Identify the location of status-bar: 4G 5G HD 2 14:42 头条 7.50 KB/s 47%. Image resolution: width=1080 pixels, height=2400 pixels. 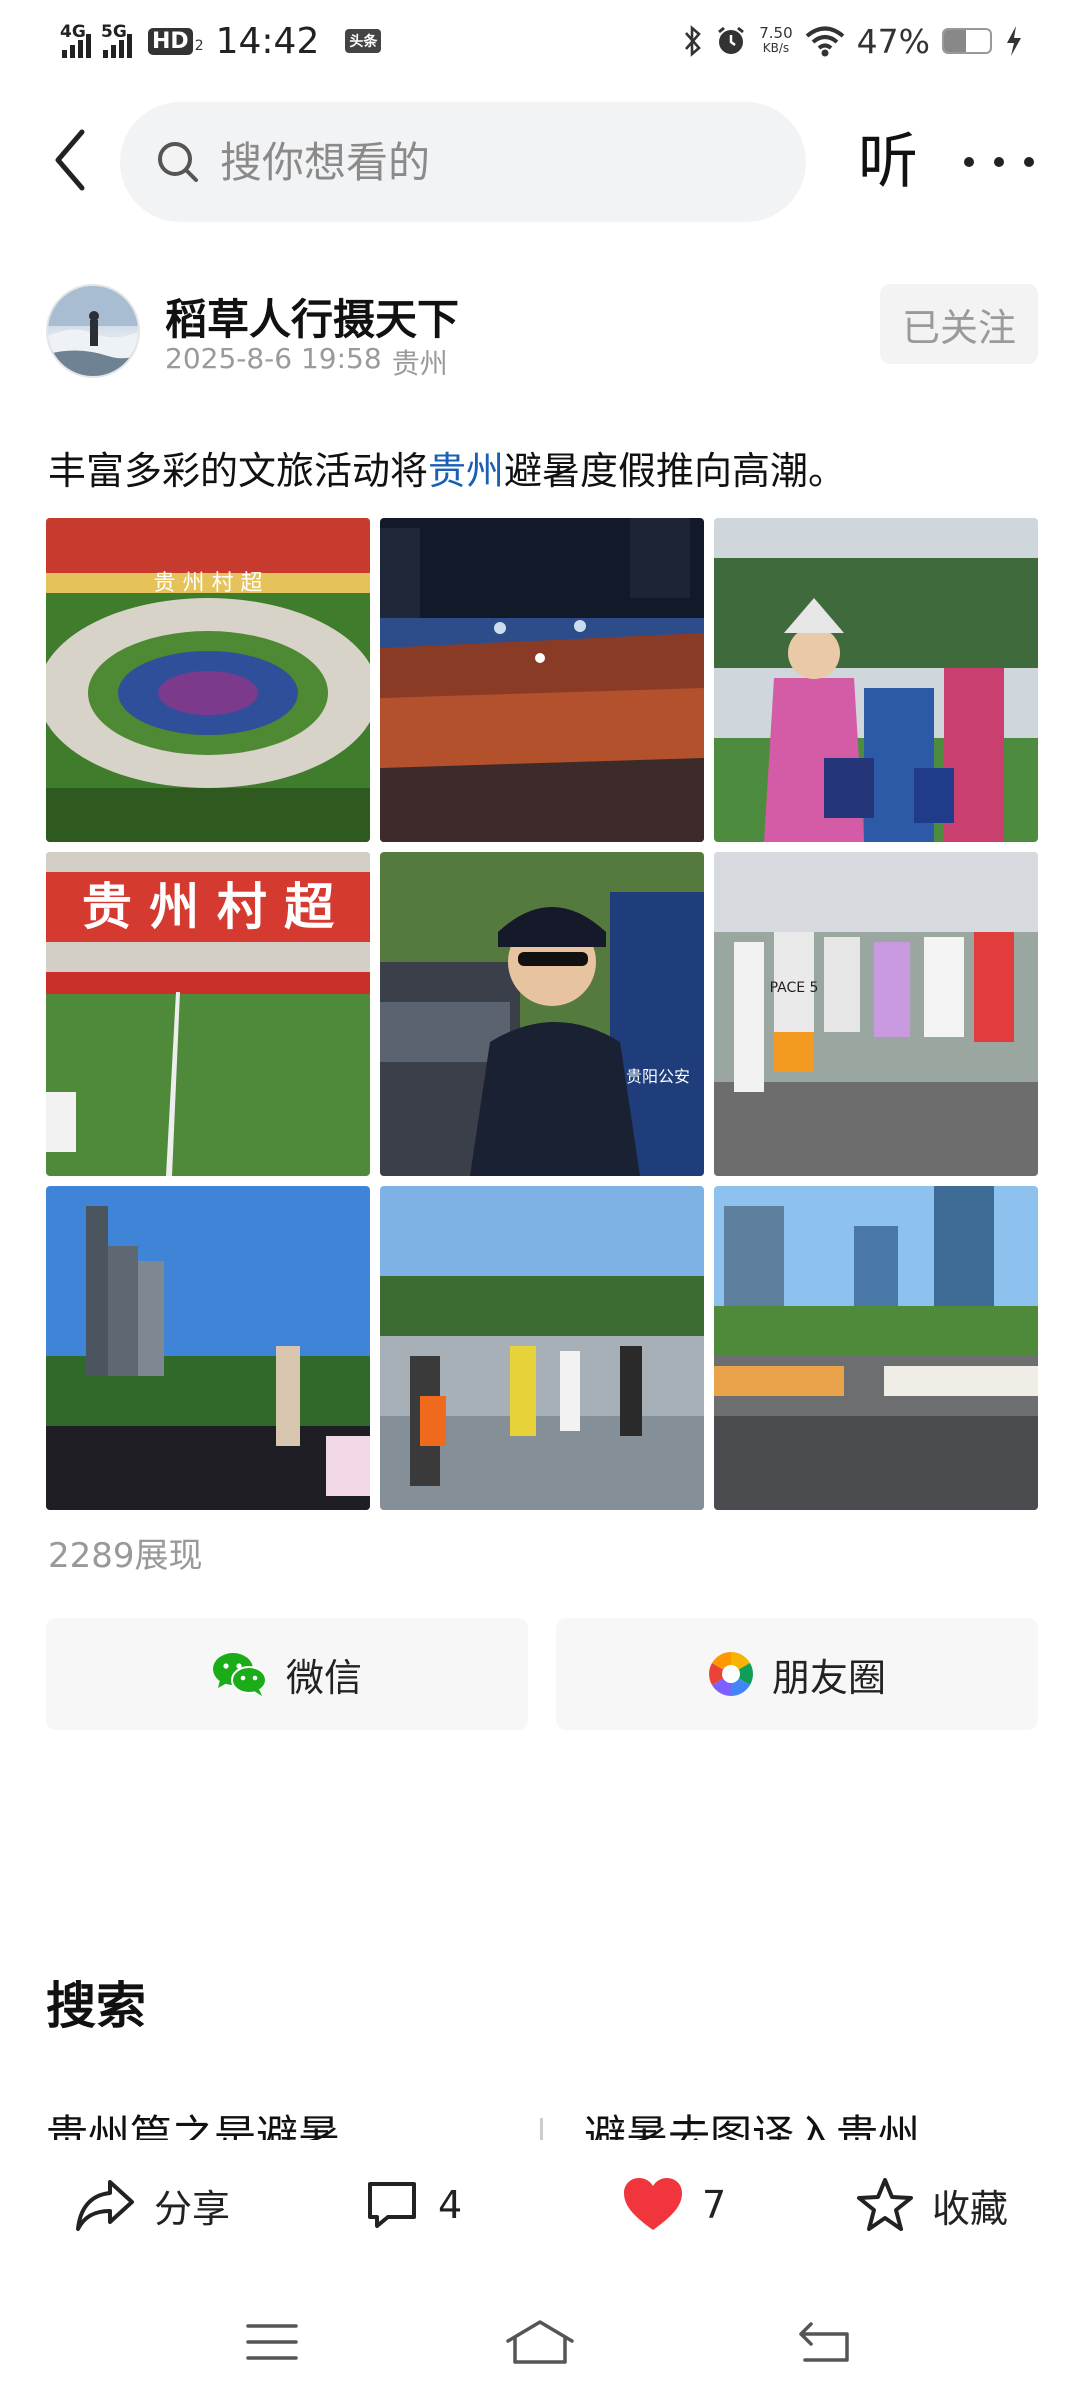
(540, 41).